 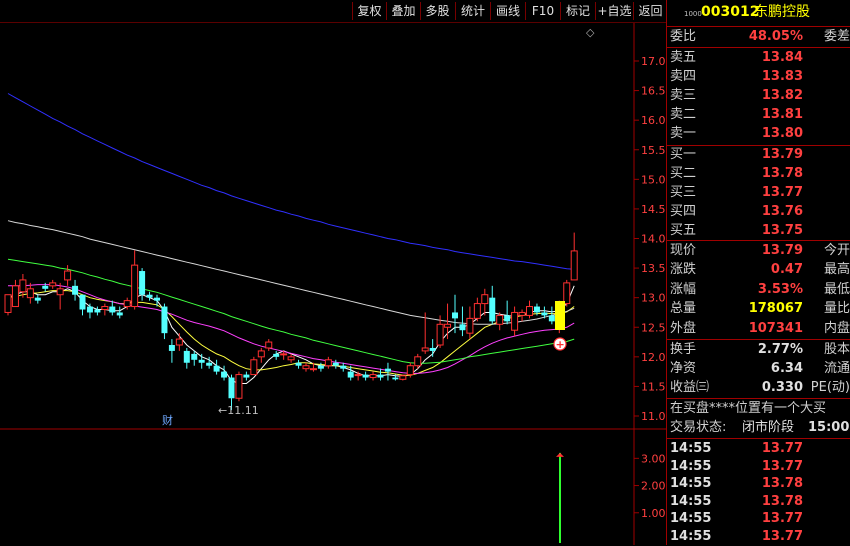 I want to click on diamond-icon: ◇, so click(x=590, y=32).